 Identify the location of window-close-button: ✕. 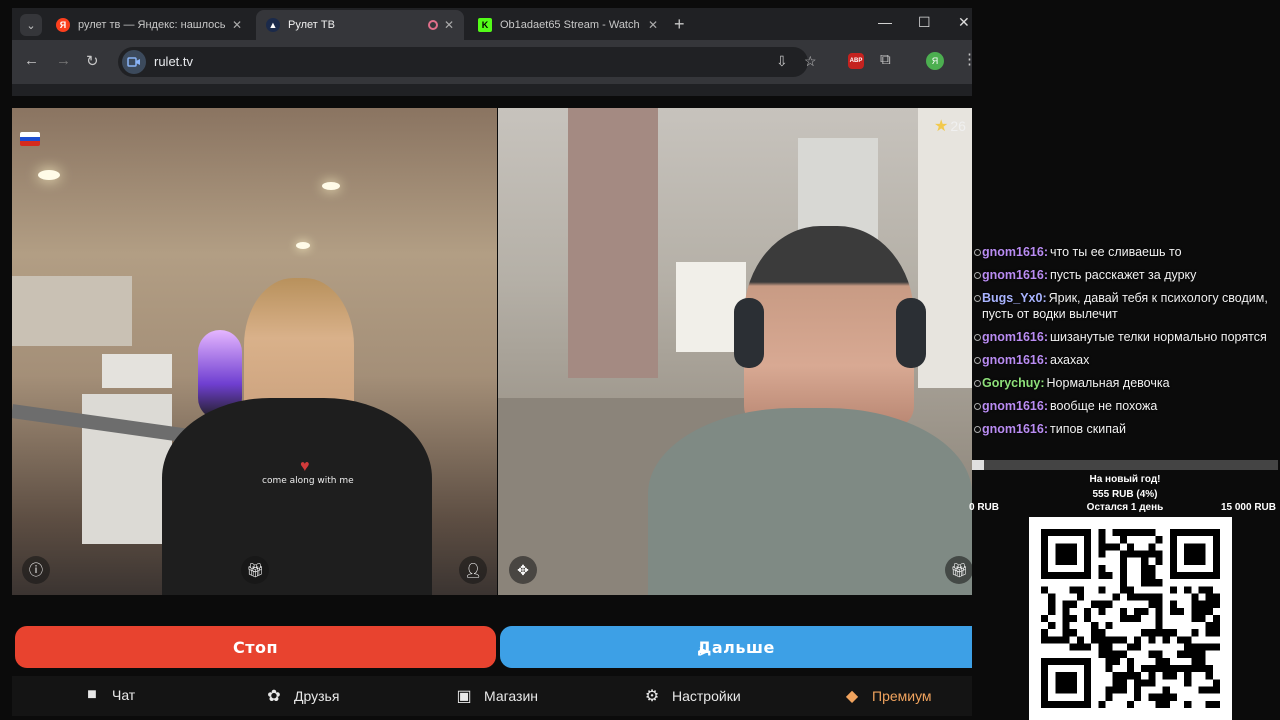
(964, 22).